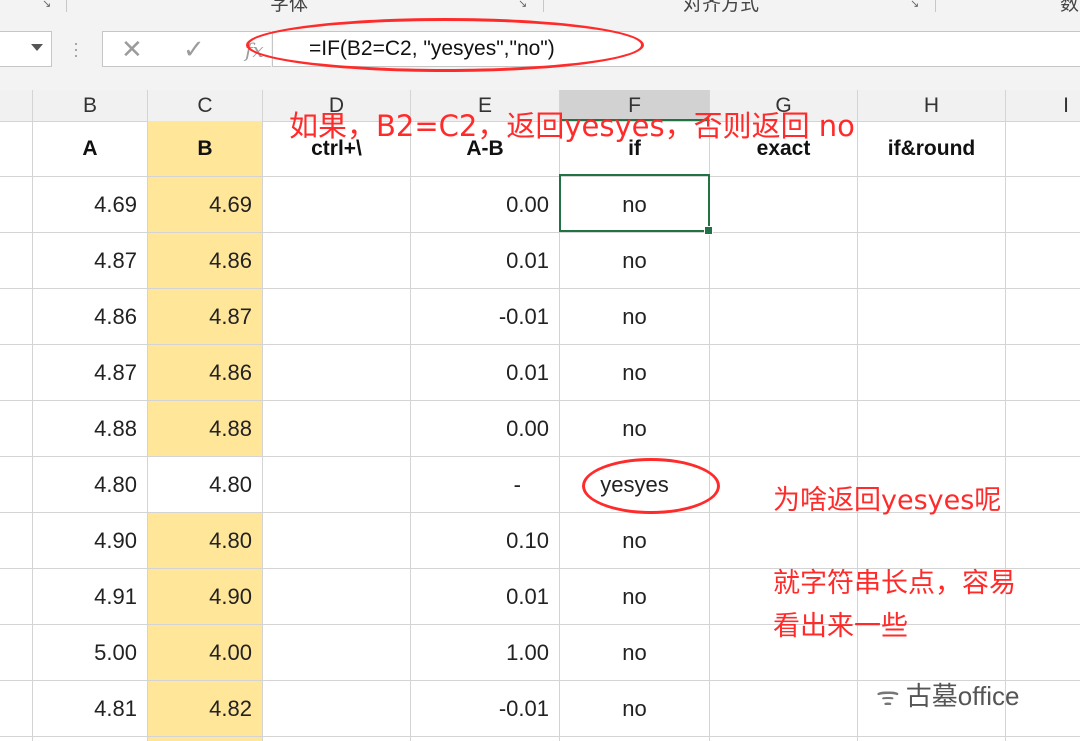 This screenshot has width=1080, height=741. What do you see at coordinates (485, 261) in the screenshot?
I see `cell-e3: 0.01` at bounding box center [485, 261].